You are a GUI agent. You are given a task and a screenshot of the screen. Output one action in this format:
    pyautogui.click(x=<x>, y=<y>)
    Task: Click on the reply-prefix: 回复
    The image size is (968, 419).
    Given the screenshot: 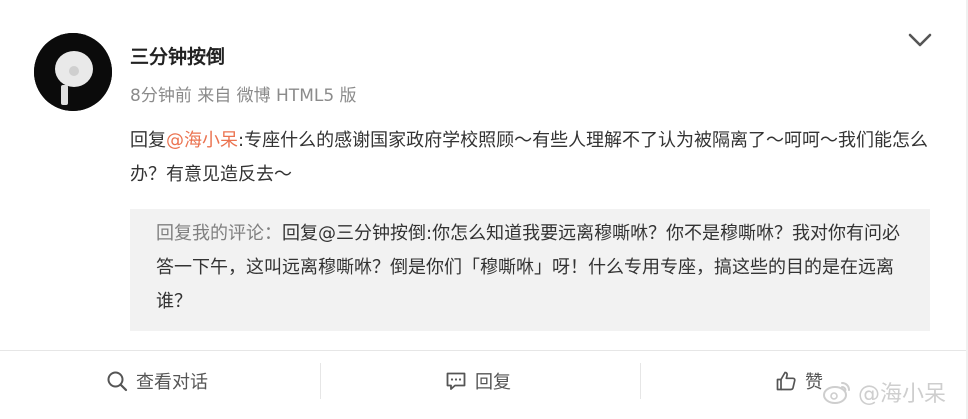 What is the action you would take?
    pyautogui.click(x=148, y=140)
    